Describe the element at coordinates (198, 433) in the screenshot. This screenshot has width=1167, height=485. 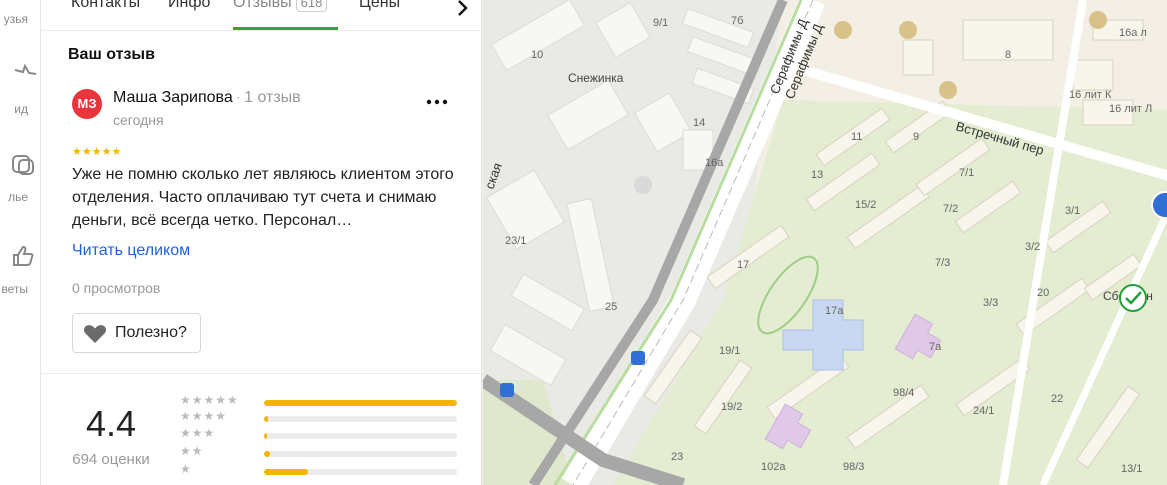
I see `rating-row-stars: ★★★` at that location.